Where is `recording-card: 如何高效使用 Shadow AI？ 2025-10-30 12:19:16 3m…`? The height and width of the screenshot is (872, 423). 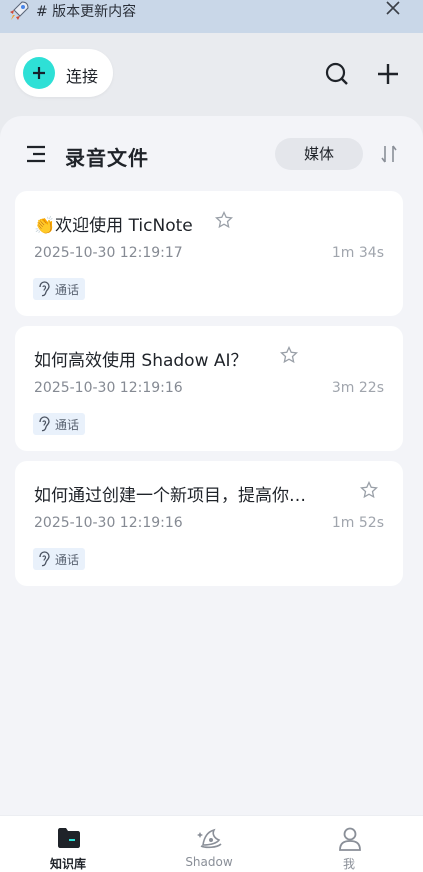 recording-card: 如何高效使用 Shadow AI？ 2025-10-30 12:19:16 3m… is located at coordinates (209, 388).